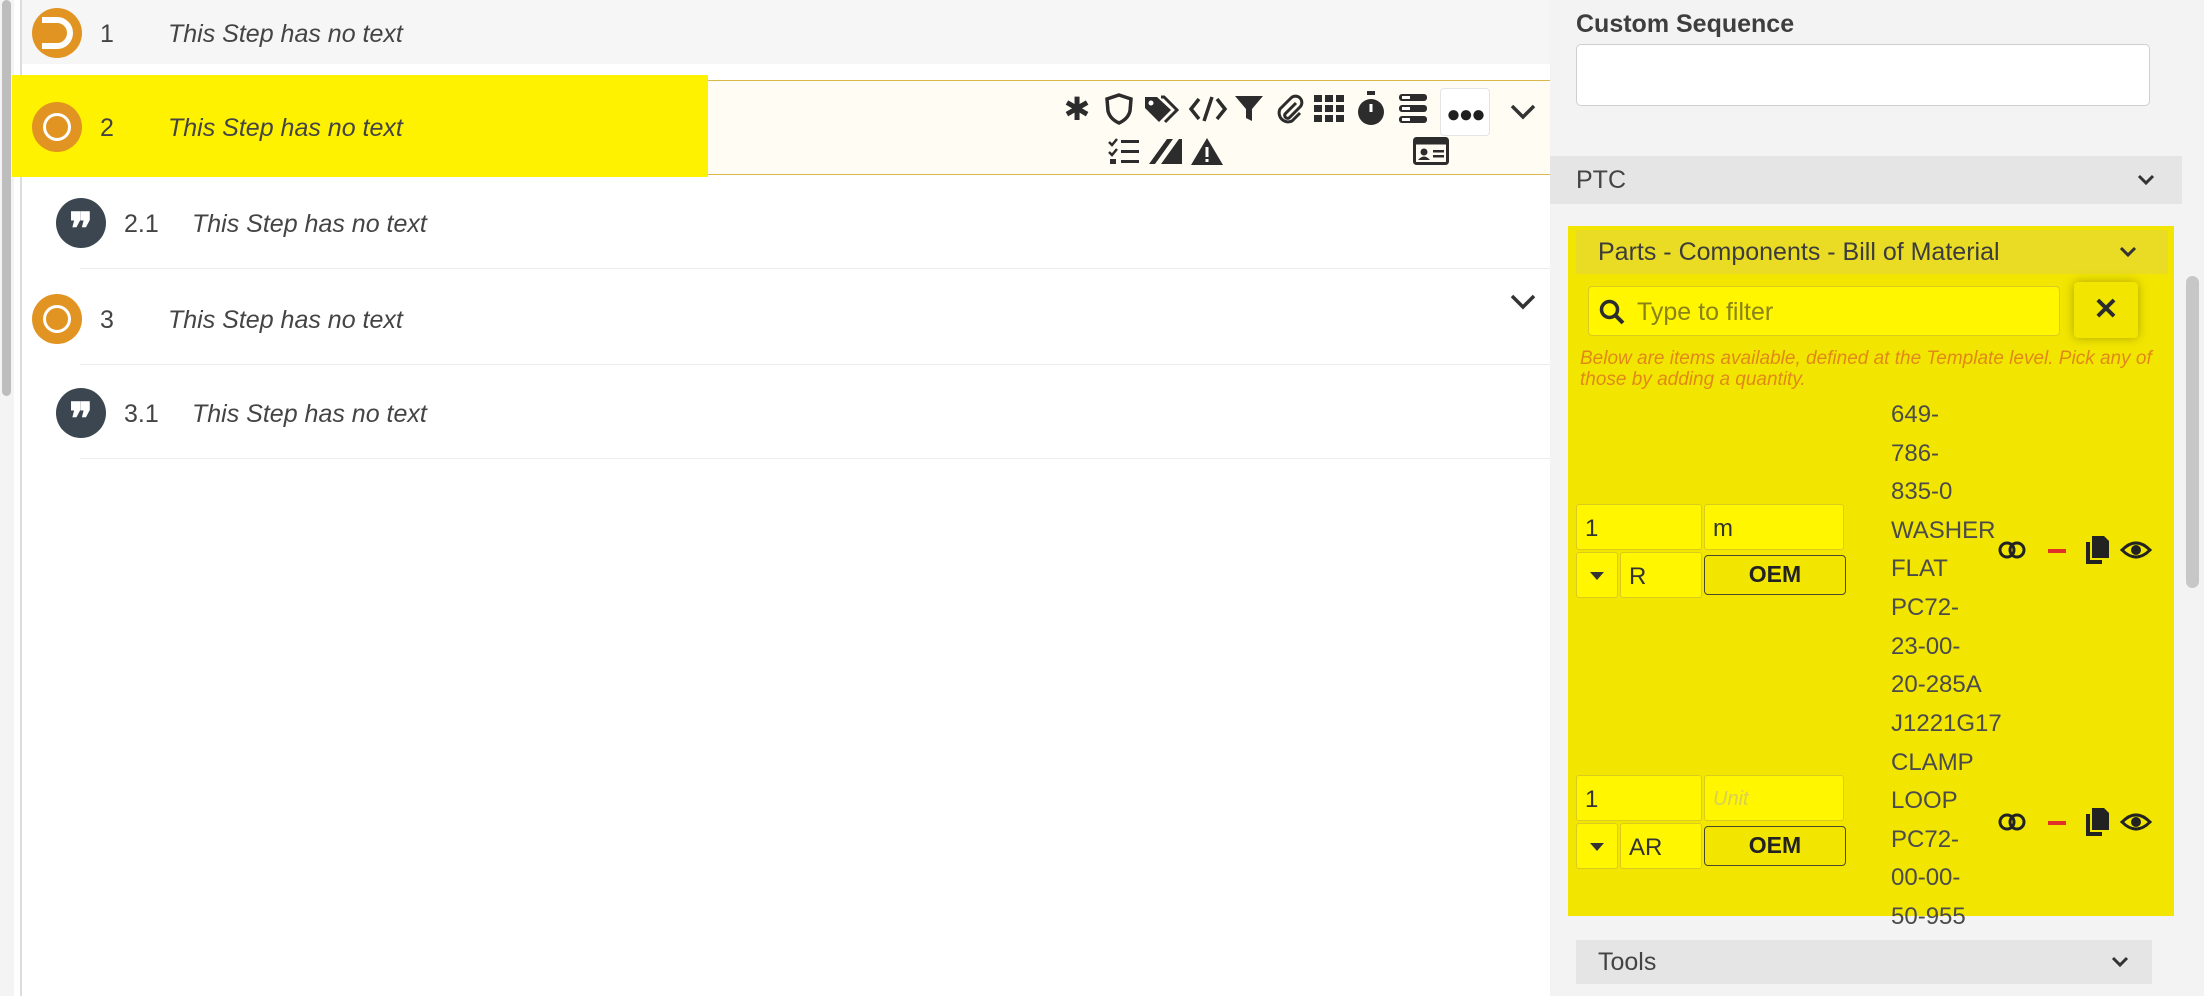  What do you see at coordinates (1627, 962) in the screenshot?
I see `tools-label: Tools` at bounding box center [1627, 962].